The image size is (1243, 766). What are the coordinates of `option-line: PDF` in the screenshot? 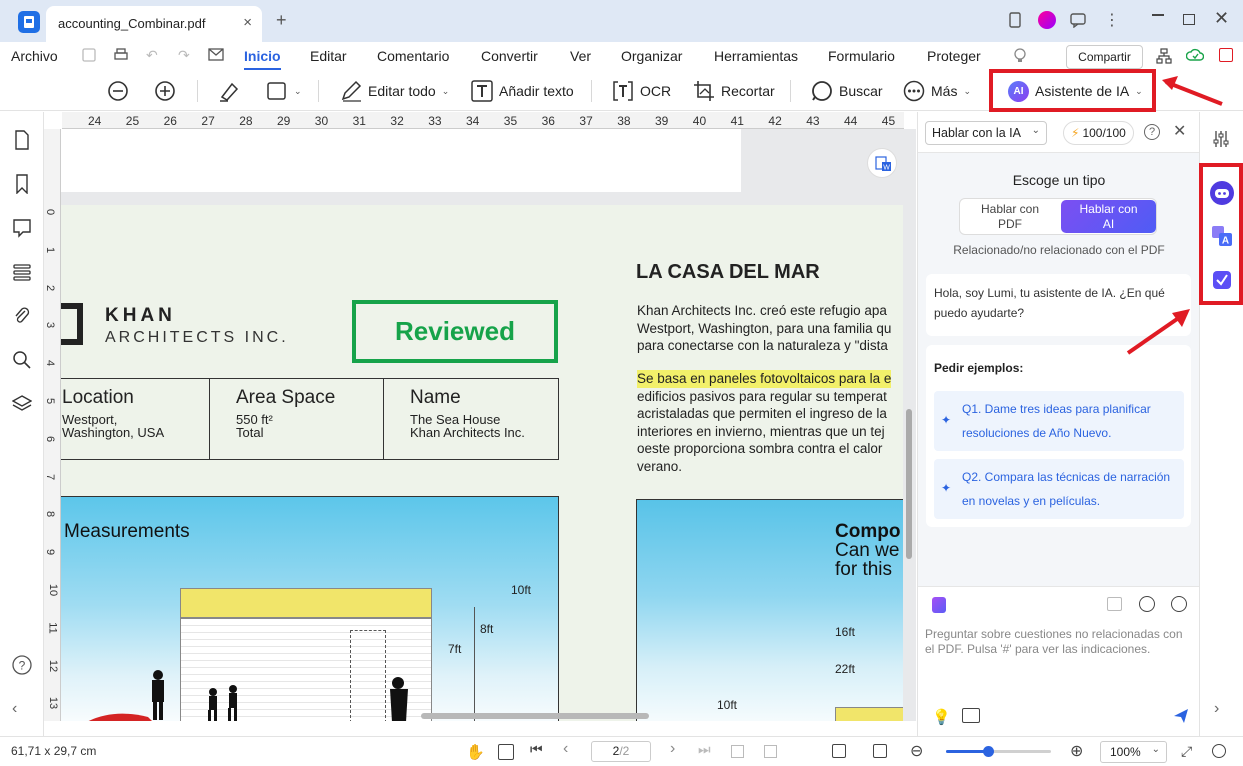 It's located at (1010, 224).